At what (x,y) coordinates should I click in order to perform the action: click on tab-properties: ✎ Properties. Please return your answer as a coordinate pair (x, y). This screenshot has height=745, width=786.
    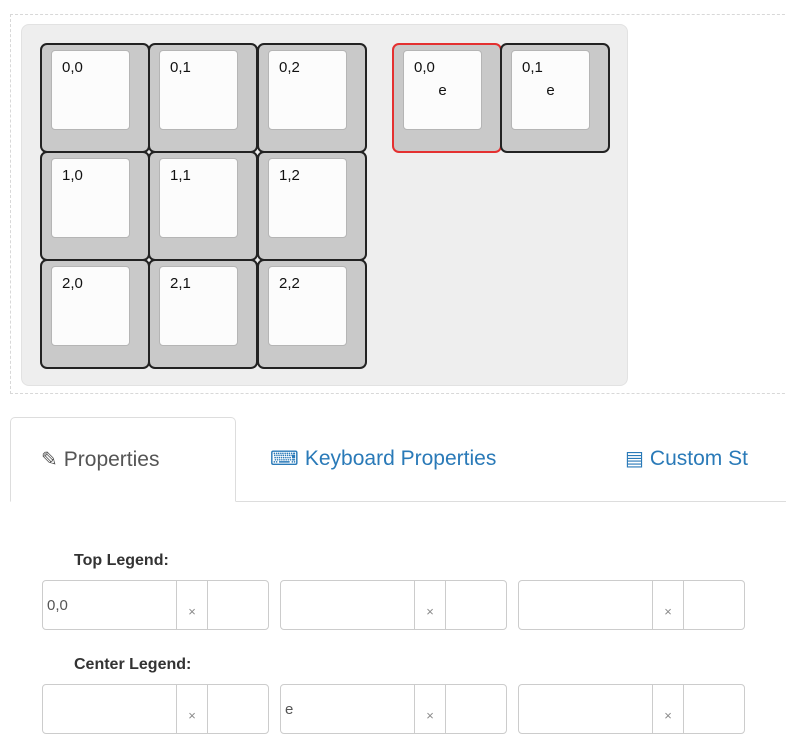
    Looking at the image, I should click on (123, 459).